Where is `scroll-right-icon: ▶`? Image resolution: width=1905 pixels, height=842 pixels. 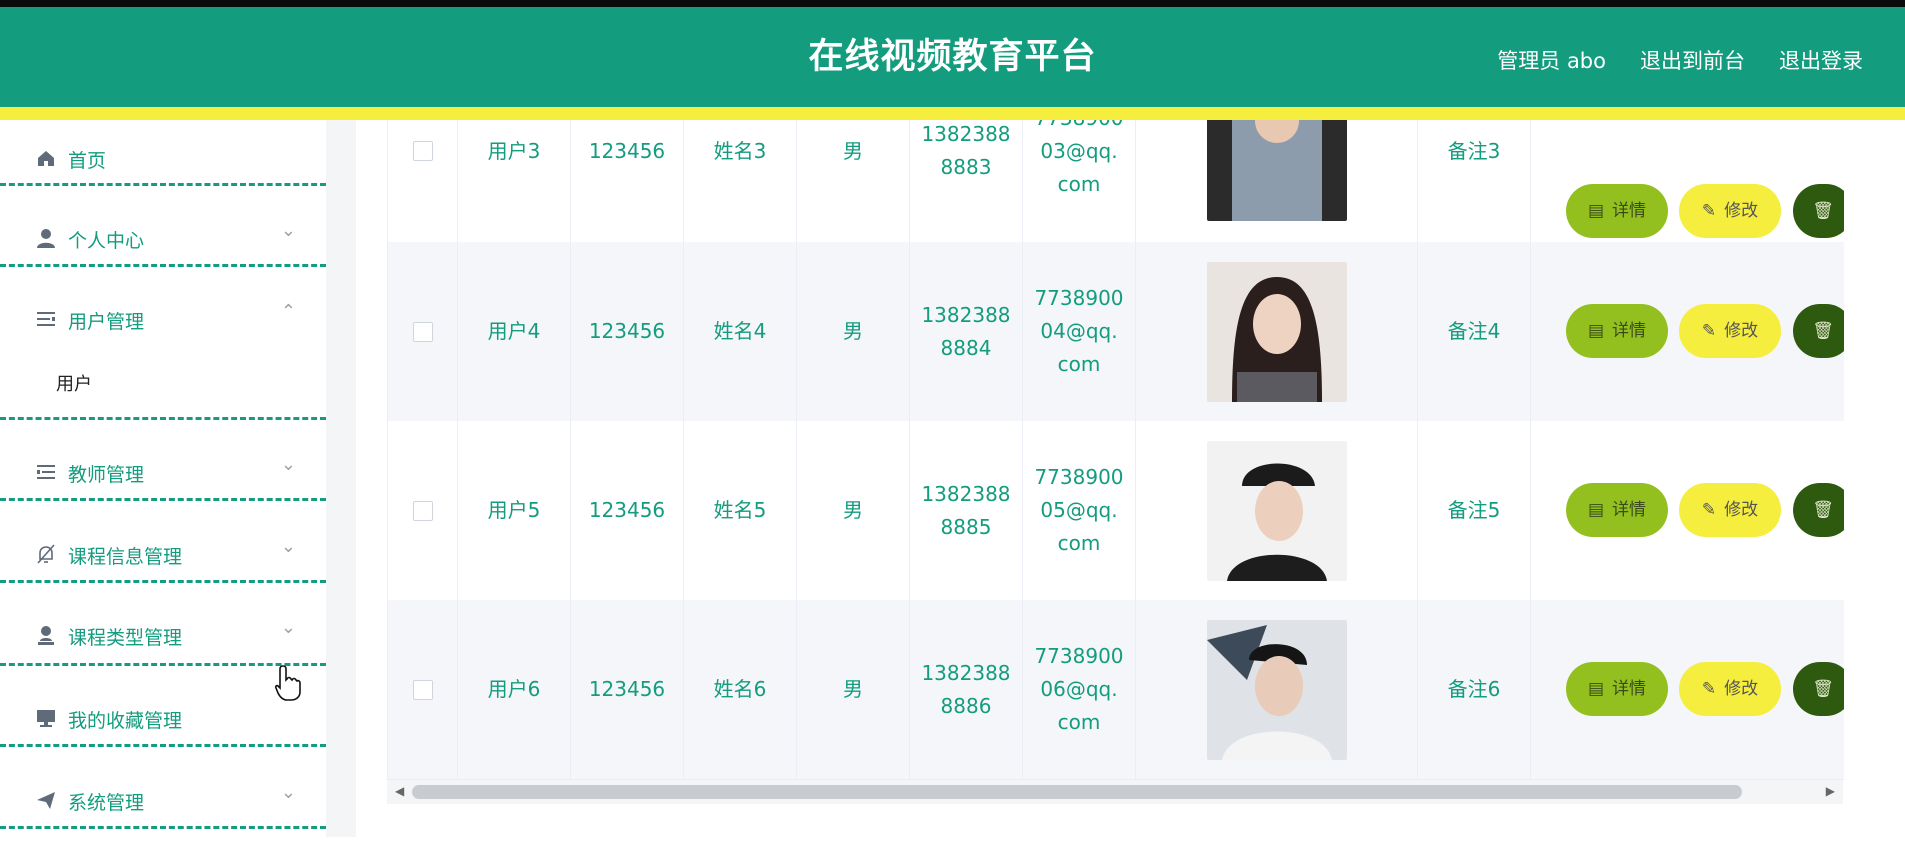
scroll-right-icon: ▶ is located at coordinates (1830, 791).